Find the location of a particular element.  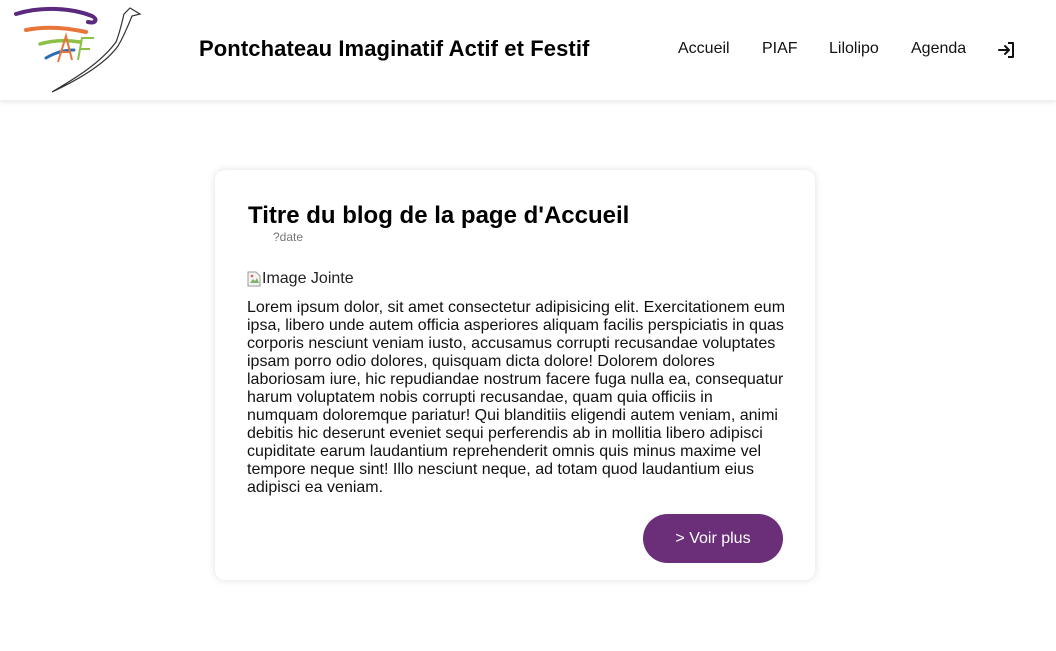

post-date: ?date is located at coordinates (288, 237).